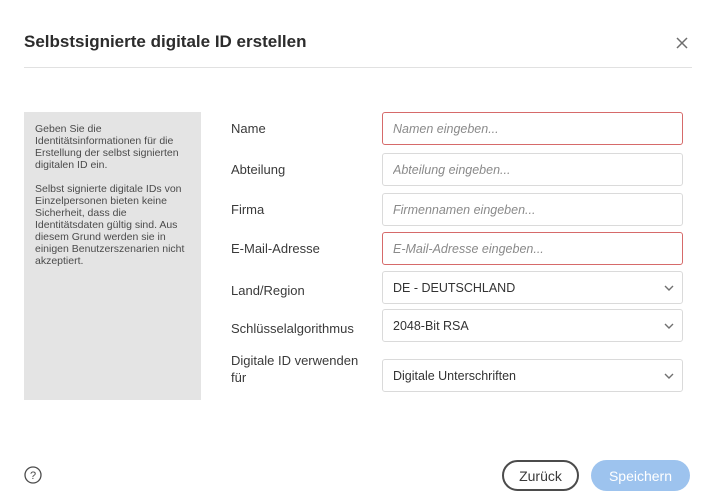 This screenshot has height=504, width=718. Describe the element at coordinates (292, 328) in the screenshot. I see `algorithm-label: Schlüsselalgorithmus` at that location.